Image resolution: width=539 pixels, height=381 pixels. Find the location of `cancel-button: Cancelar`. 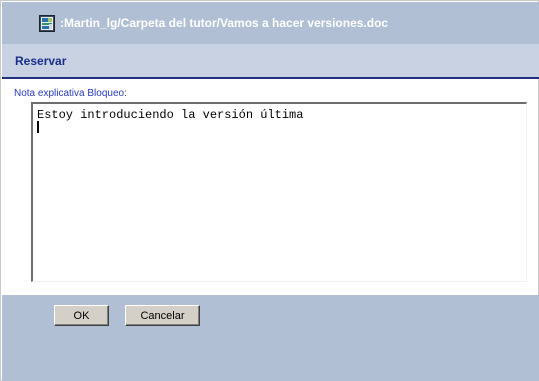

cancel-button: Cancelar is located at coordinates (162, 315).